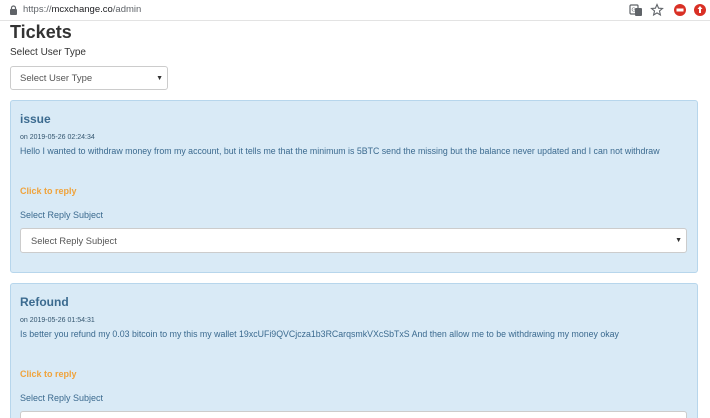  I want to click on svg-text: G, so click(634, 11).